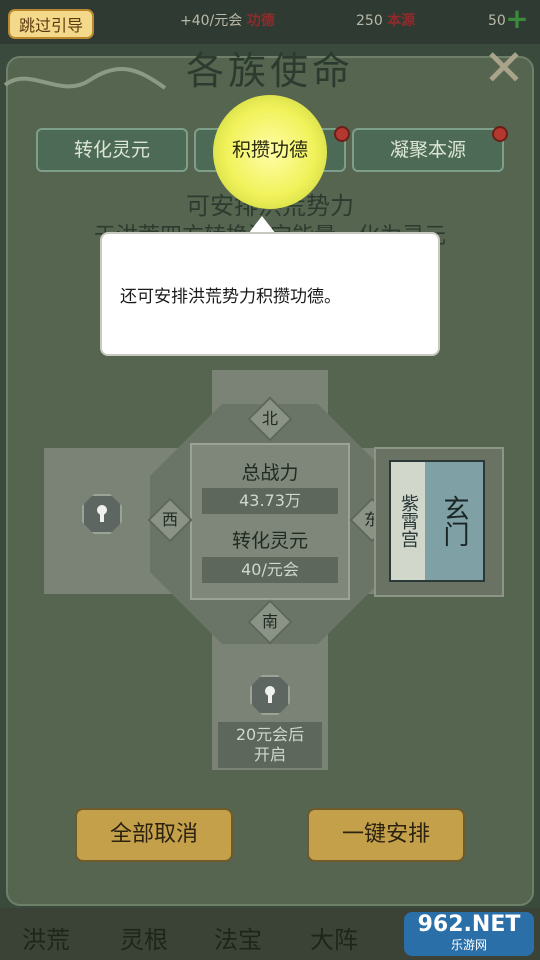 The width and height of the screenshot is (540, 960). I want to click on south-lock-icon, so click(270, 695).